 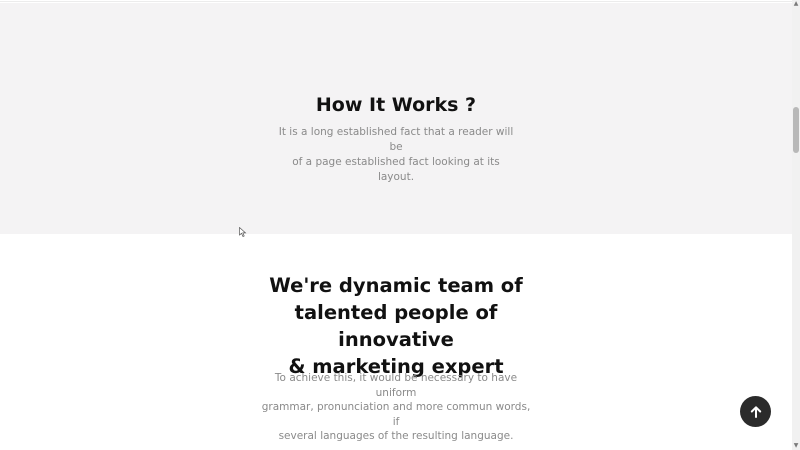 I want to click on team-title-line-1: We're dynamic team of, so click(x=396, y=285).